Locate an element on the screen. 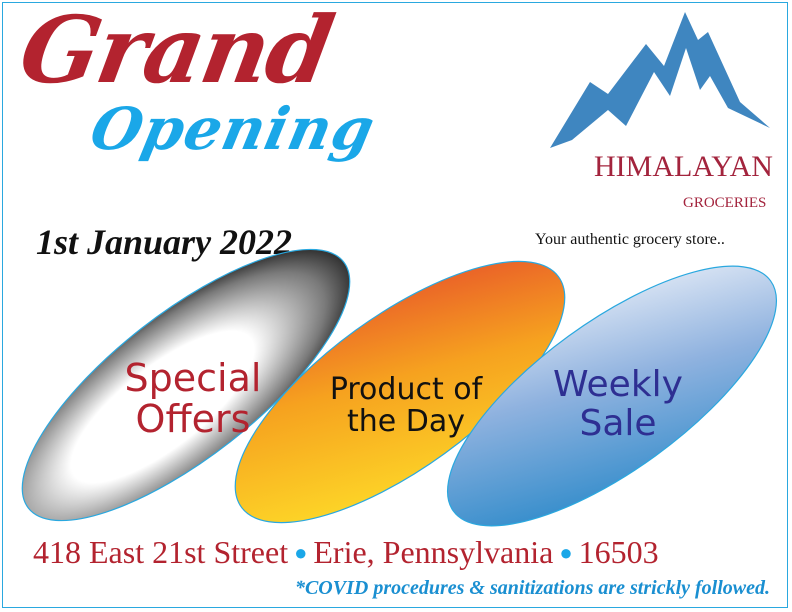  feature-line: Offers is located at coordinates (193, 419).